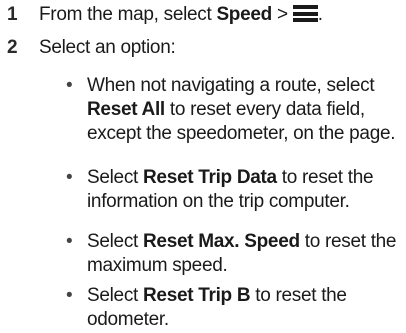 Image resolution: width=406 pixels, height=333 pixels. I want to click on step-number: 2, so click(12, 47).